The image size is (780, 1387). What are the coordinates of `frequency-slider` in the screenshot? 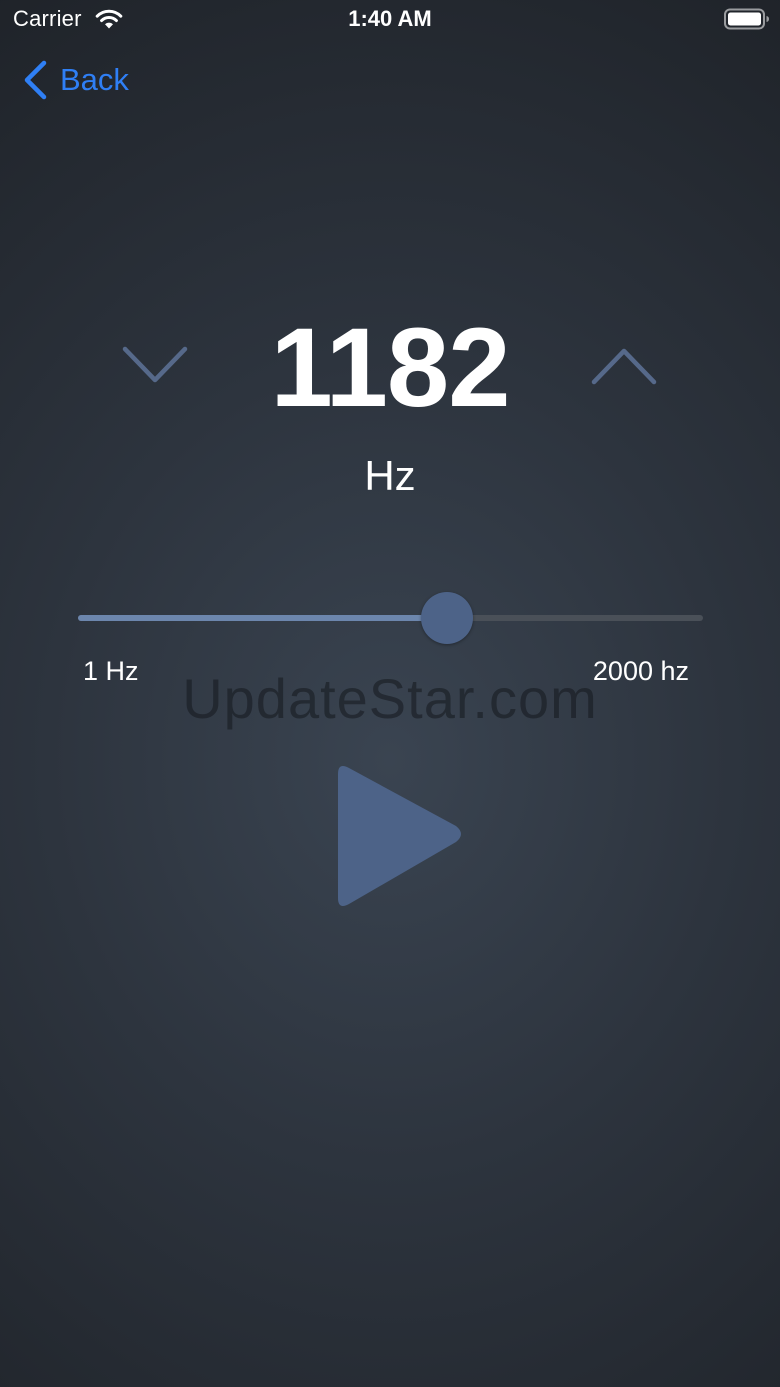 It's located at (390, 618).